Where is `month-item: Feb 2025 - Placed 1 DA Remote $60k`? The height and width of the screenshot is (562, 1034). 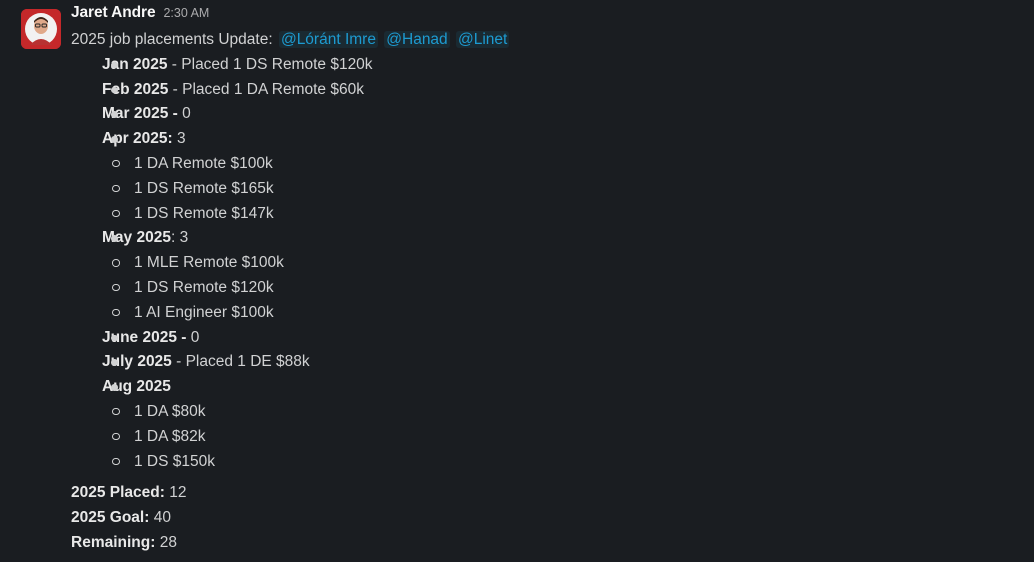
month-item: Feb 2025 - Placed 1 DA Remote $60k is located at coordinates (542, 90).